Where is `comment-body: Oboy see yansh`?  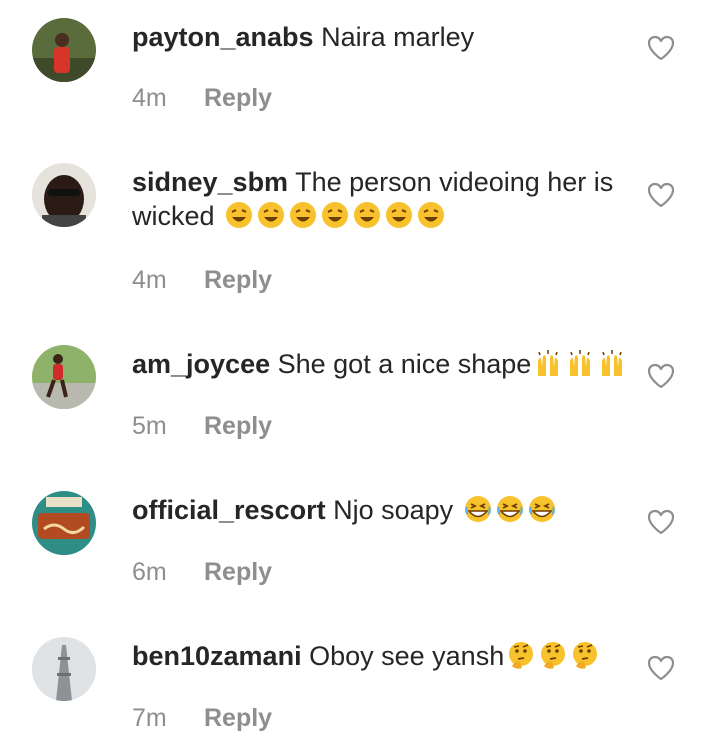
comment-body: Oboy see yansh is located at coordinates (407, 656).